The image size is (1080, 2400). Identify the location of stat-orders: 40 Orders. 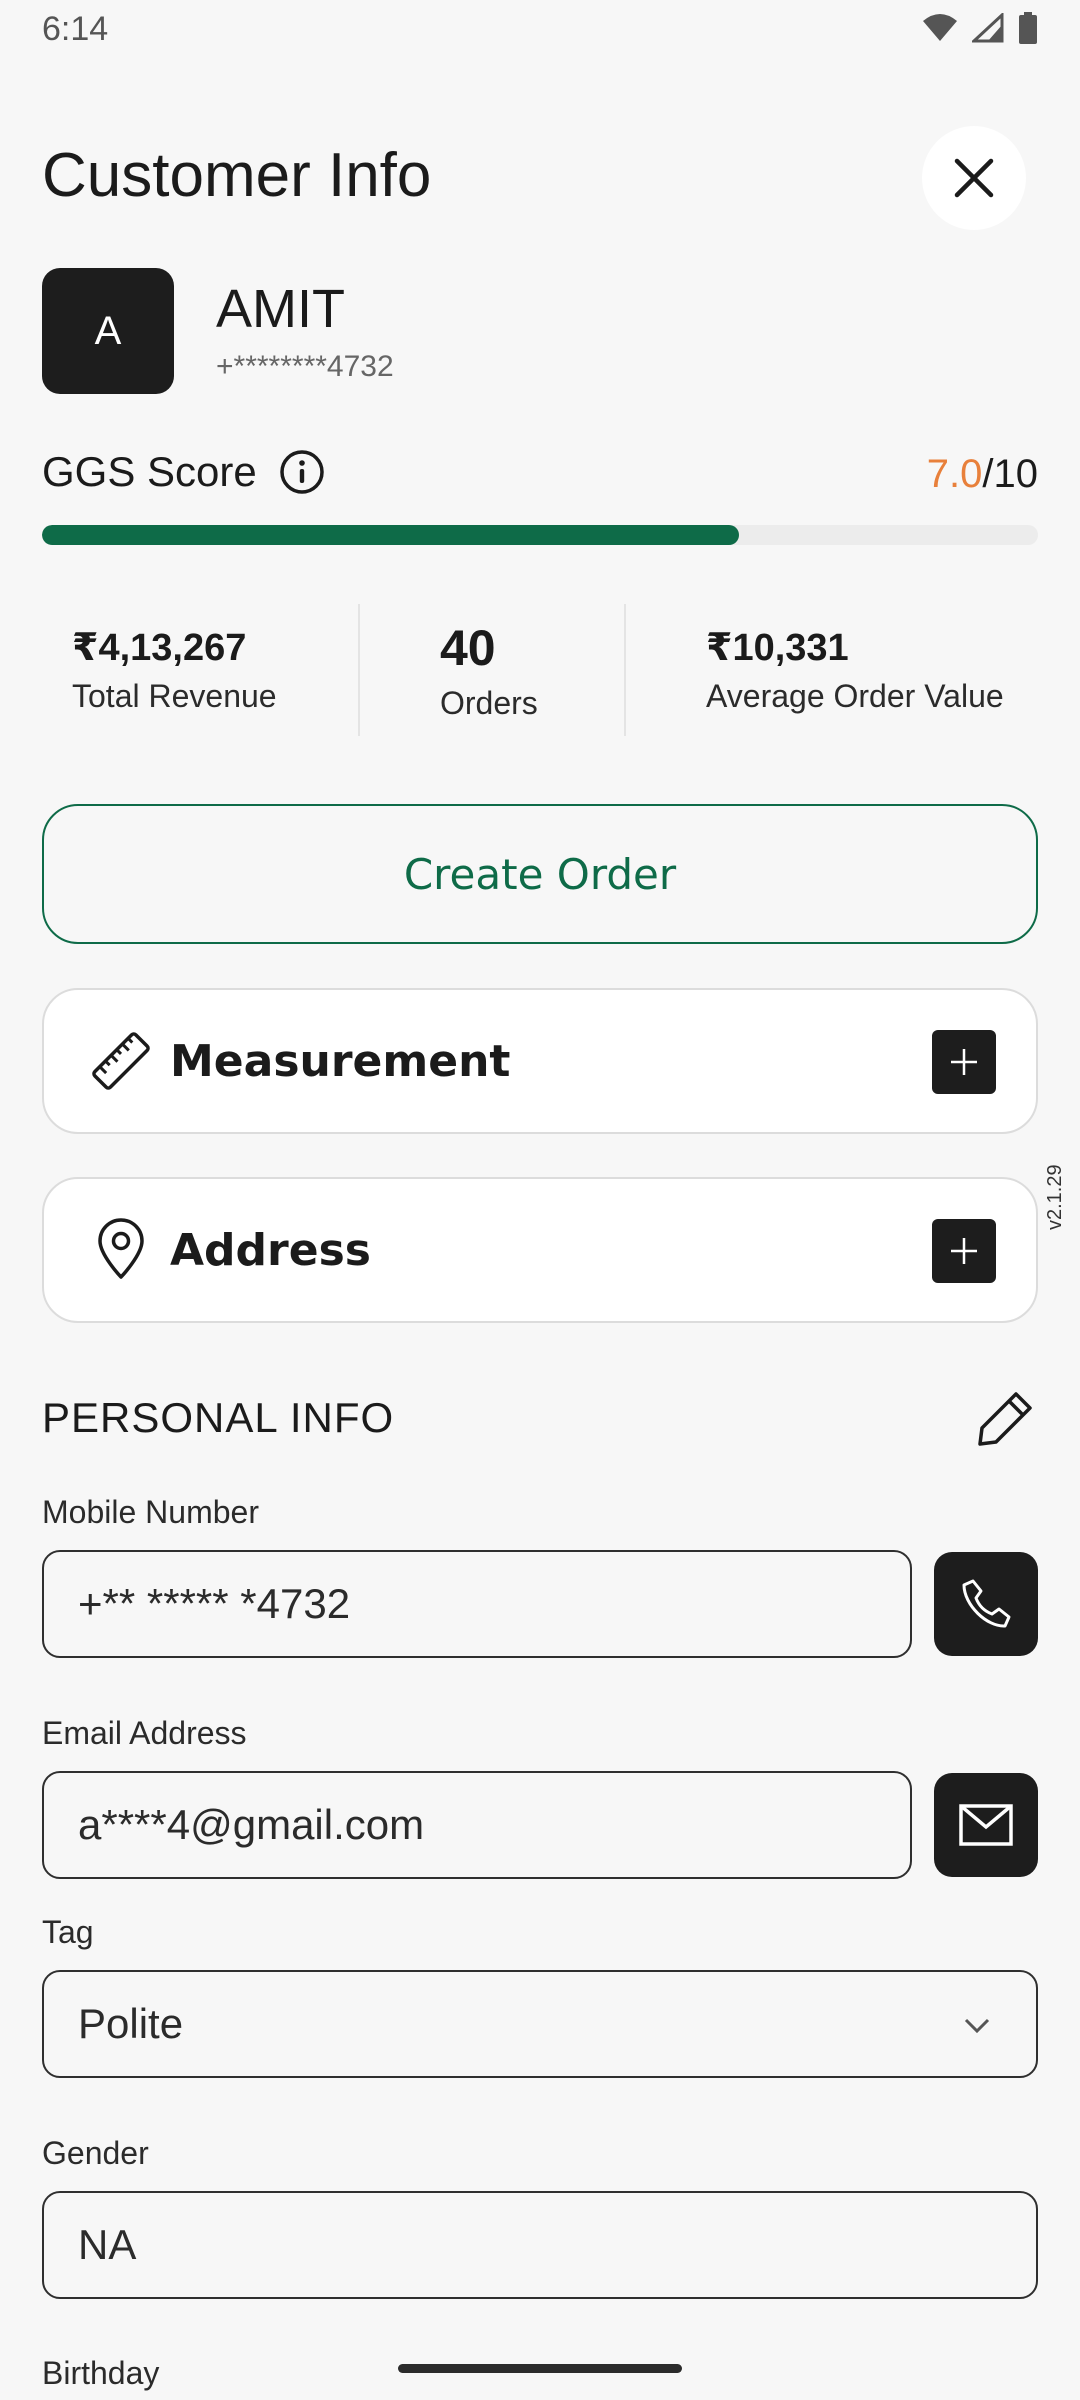
(493, 670).